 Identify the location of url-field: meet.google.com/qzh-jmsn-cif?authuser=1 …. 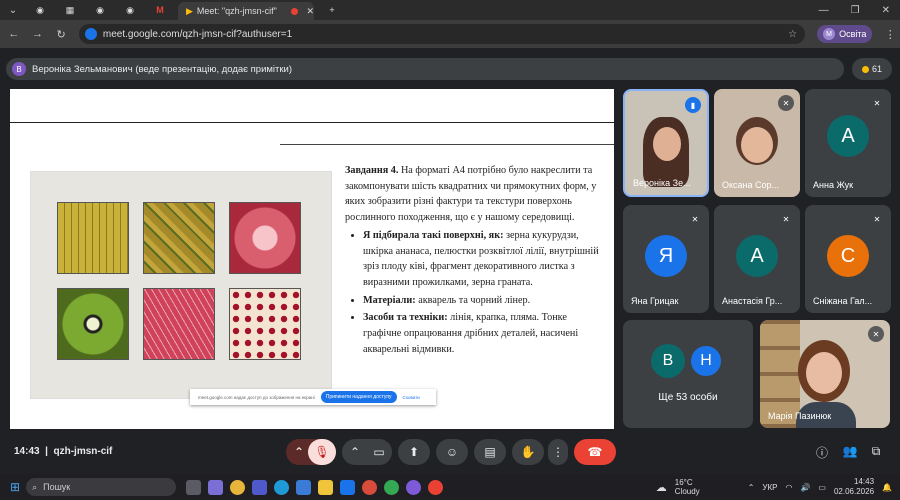
(442, 34).